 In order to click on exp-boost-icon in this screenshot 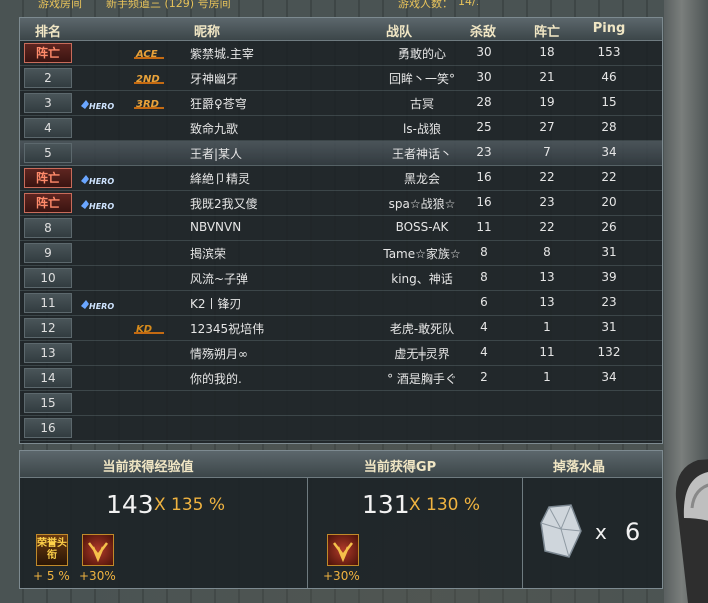, I will do `click(98, 550)`.